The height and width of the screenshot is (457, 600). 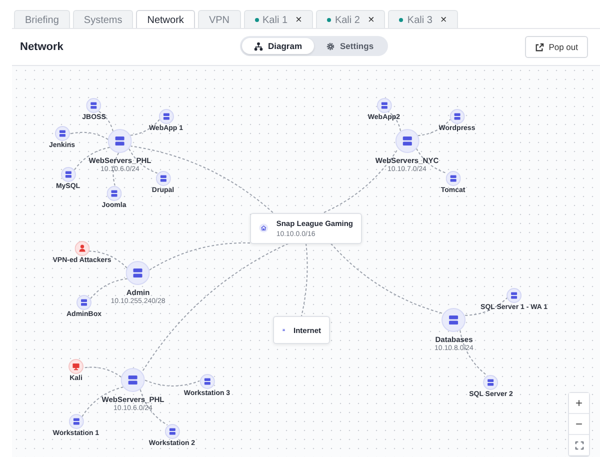 I want to click on tab: Kali 1 ×, so click(x=278, y=19).